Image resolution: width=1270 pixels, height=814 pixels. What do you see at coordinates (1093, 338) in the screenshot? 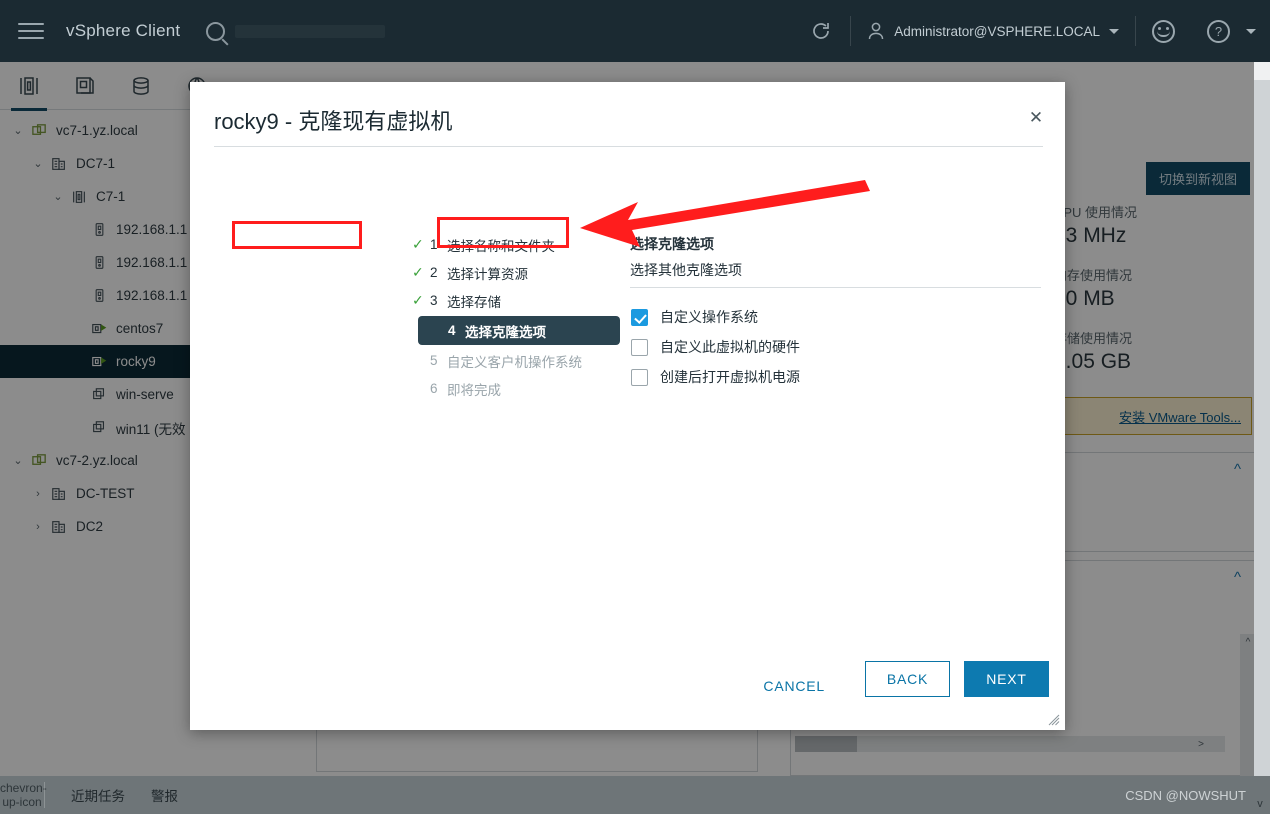
I see `usage-stat-label: 存储使用情况` at bounding box center [1093, 338].